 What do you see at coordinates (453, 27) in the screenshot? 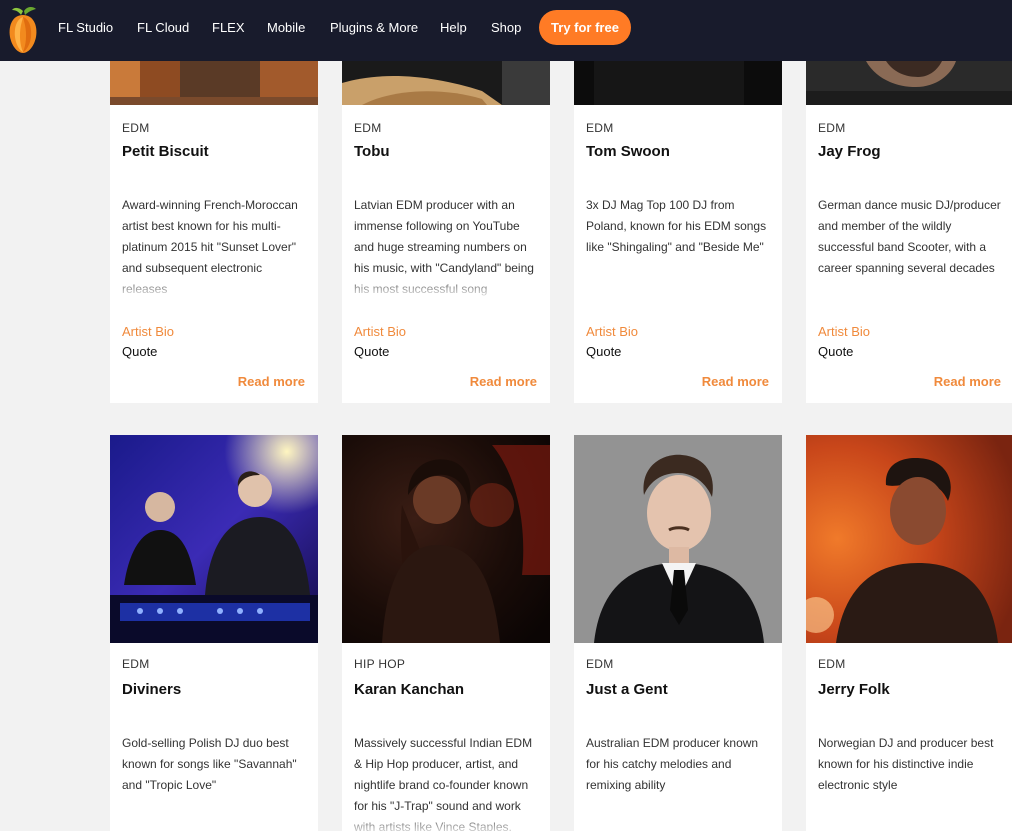
I see `nav-help: Help` at bounding box center [453, 27].